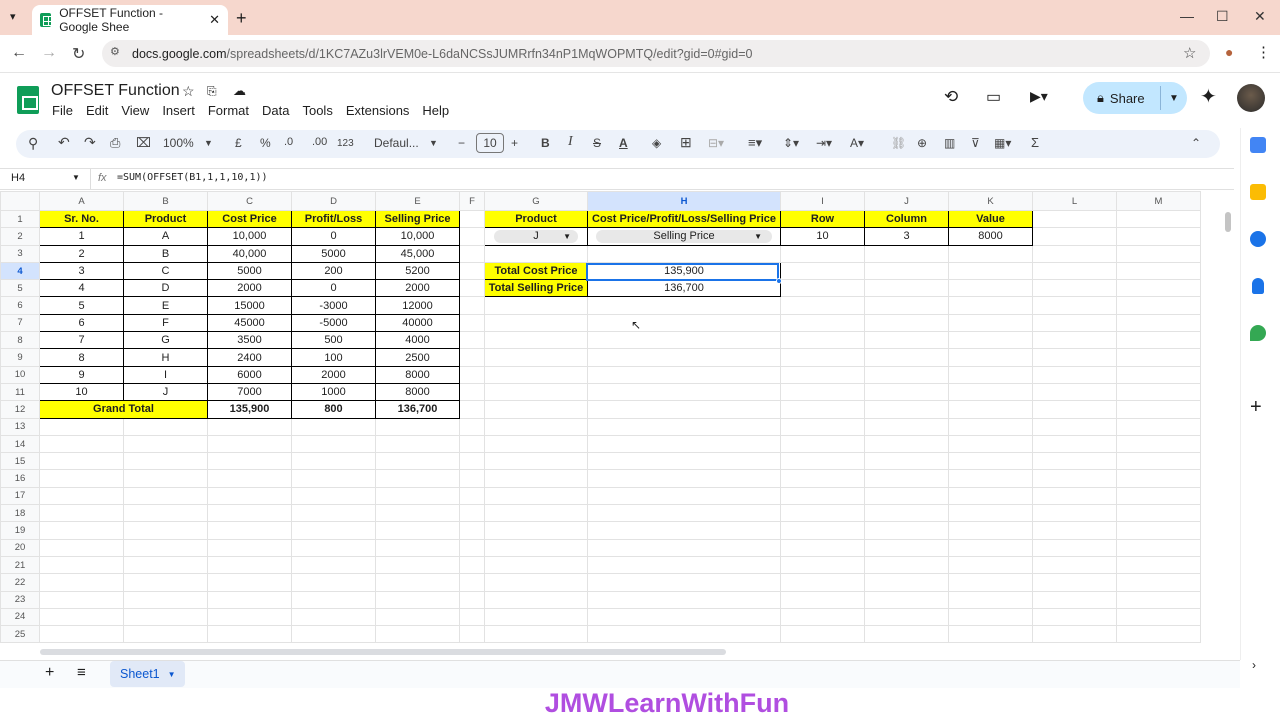  Describe the element at coordinates (824, 143) in the screenshot. I see `text-wrapping-icon: ⇥▾` at that location.